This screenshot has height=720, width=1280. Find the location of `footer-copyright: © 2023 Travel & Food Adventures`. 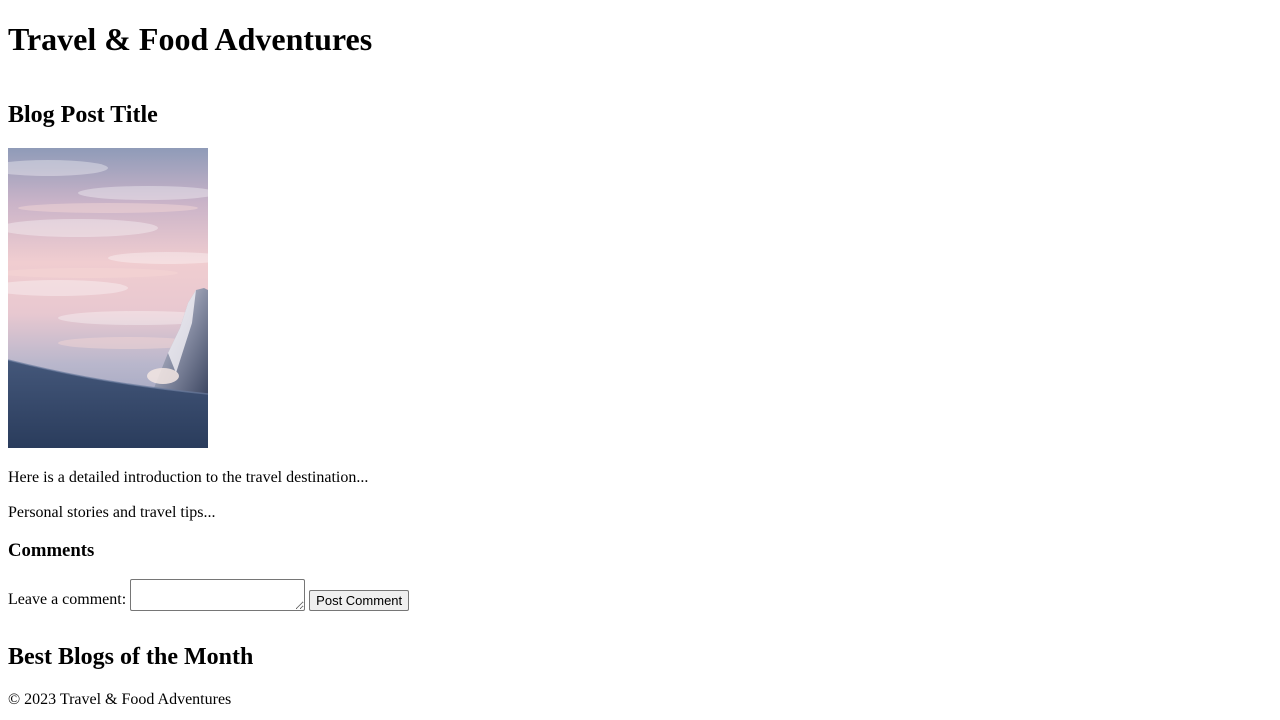

footer-copyright: © 2023 Travel & Food Adventures is located at coordinates (120, 699).